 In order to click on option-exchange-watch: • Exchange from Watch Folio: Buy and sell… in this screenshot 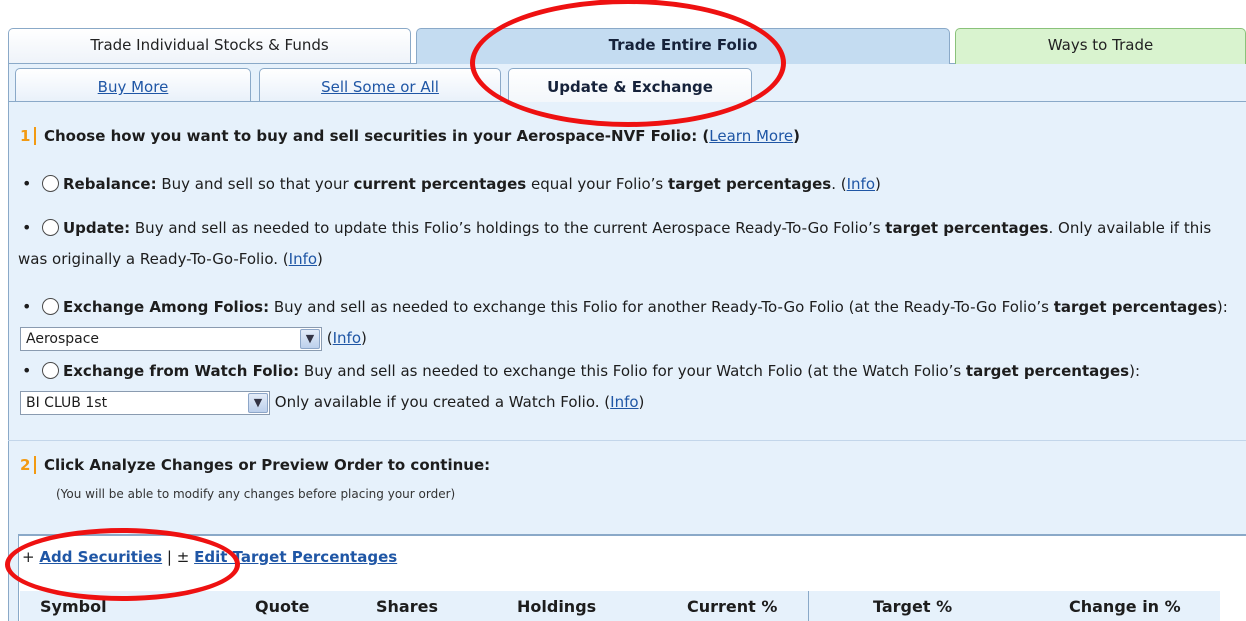, I will do `click(631, 386)`.